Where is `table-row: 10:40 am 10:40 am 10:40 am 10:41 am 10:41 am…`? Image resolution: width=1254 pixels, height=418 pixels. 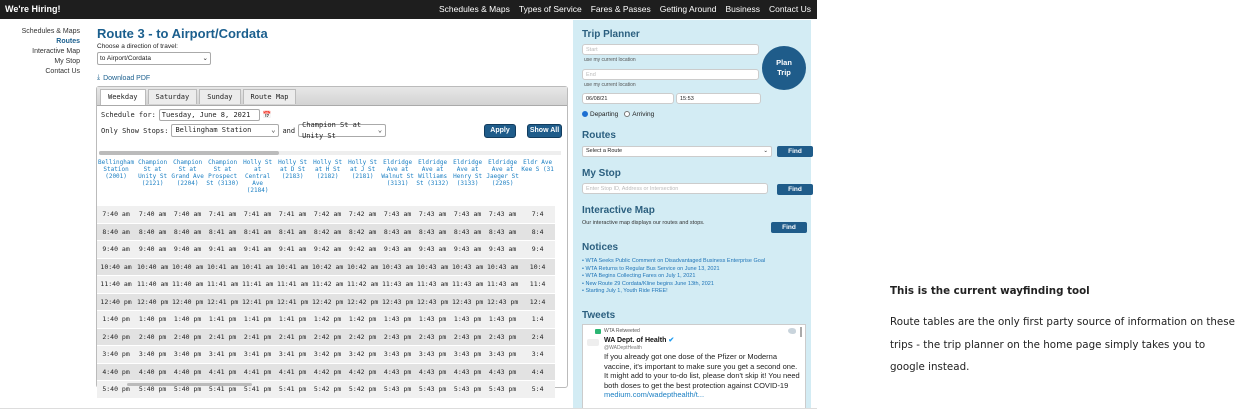
table-row: 10:40 am 10:40 am 10:40 am 10:41 am 10:41 am… is located at coordinates (326, 266).